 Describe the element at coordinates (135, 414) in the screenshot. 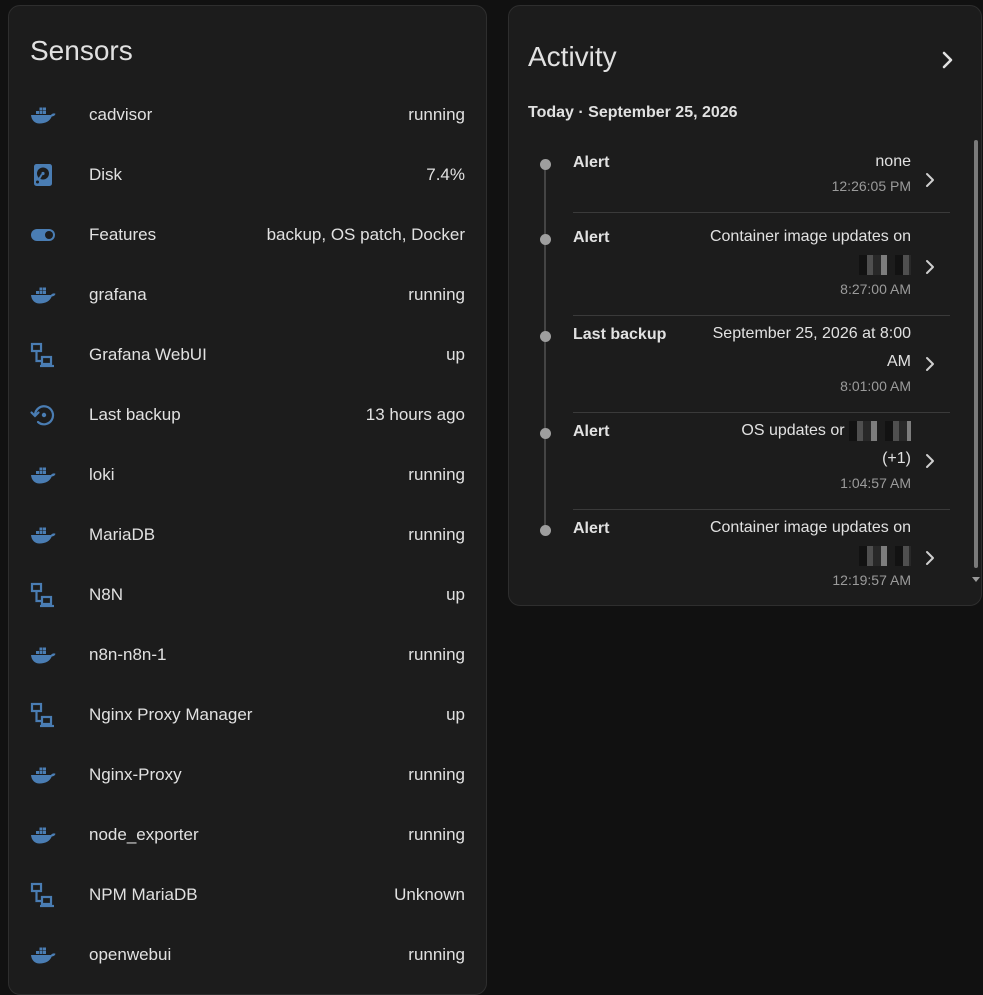

I see `sensor-name: Last backup` at that location.